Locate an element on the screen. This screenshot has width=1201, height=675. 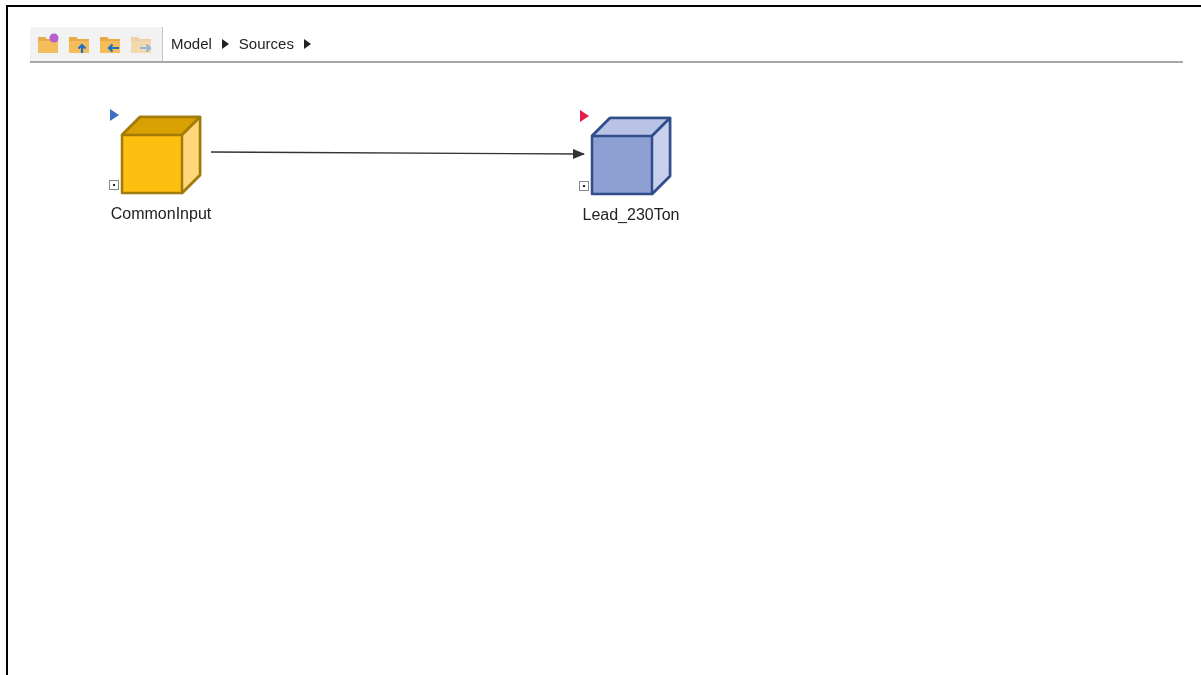
breadcrumb-item: Model is located at coordinates (191, 44).